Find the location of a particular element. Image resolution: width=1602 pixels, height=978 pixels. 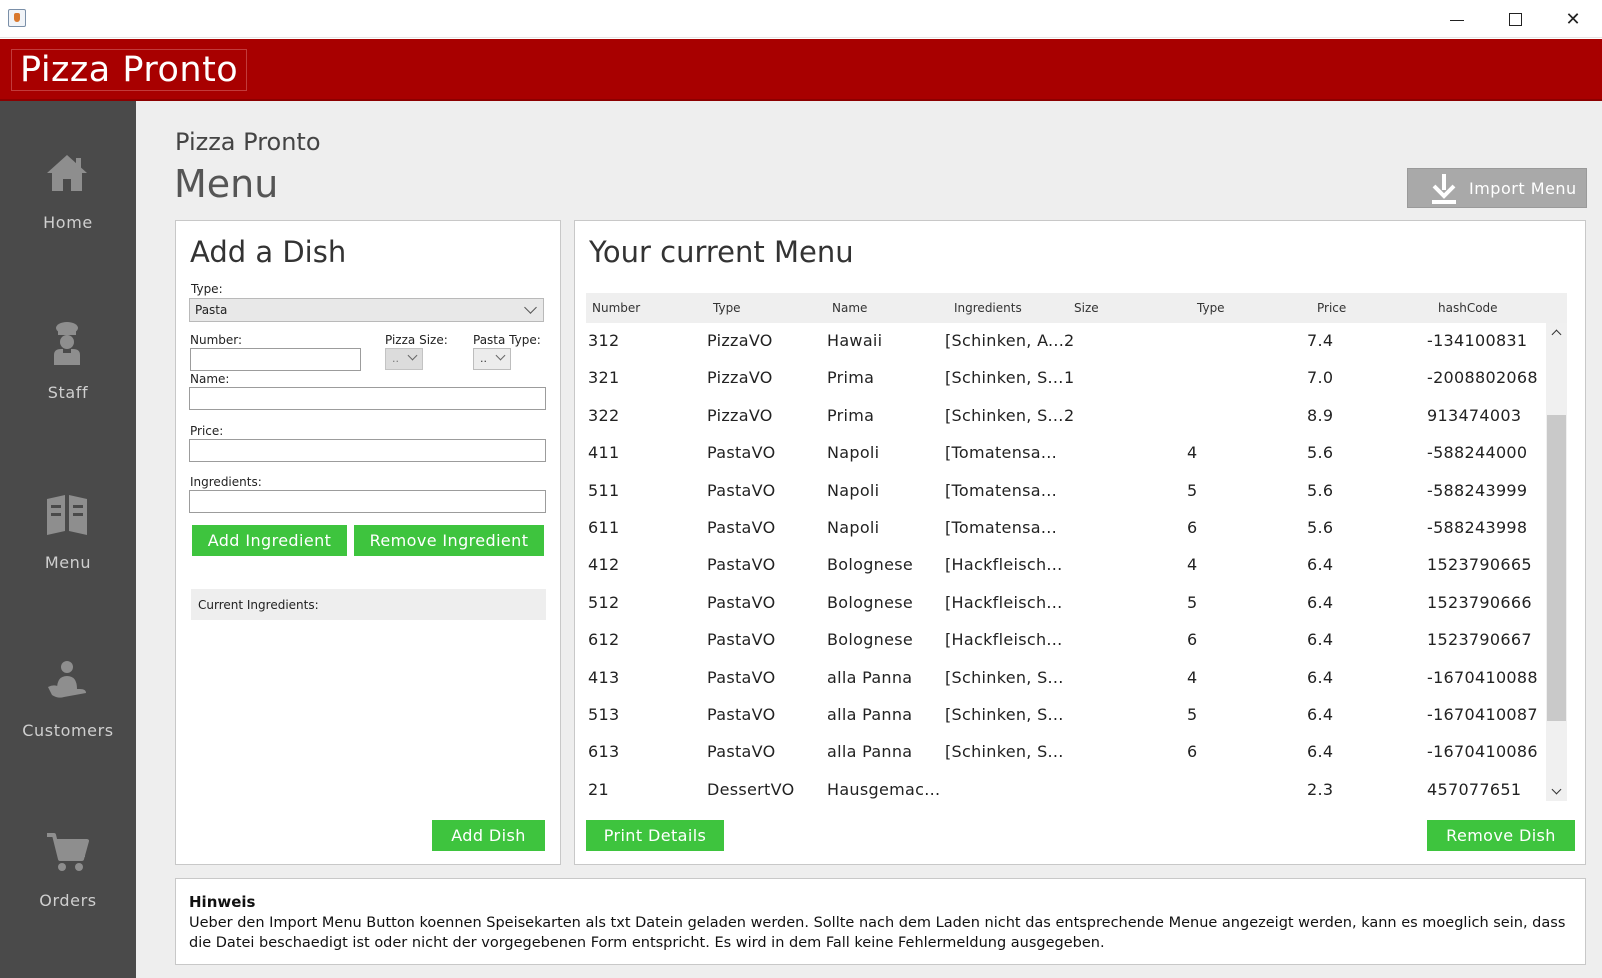

print-details-button: Print Details is located at coordinates (655, 835).